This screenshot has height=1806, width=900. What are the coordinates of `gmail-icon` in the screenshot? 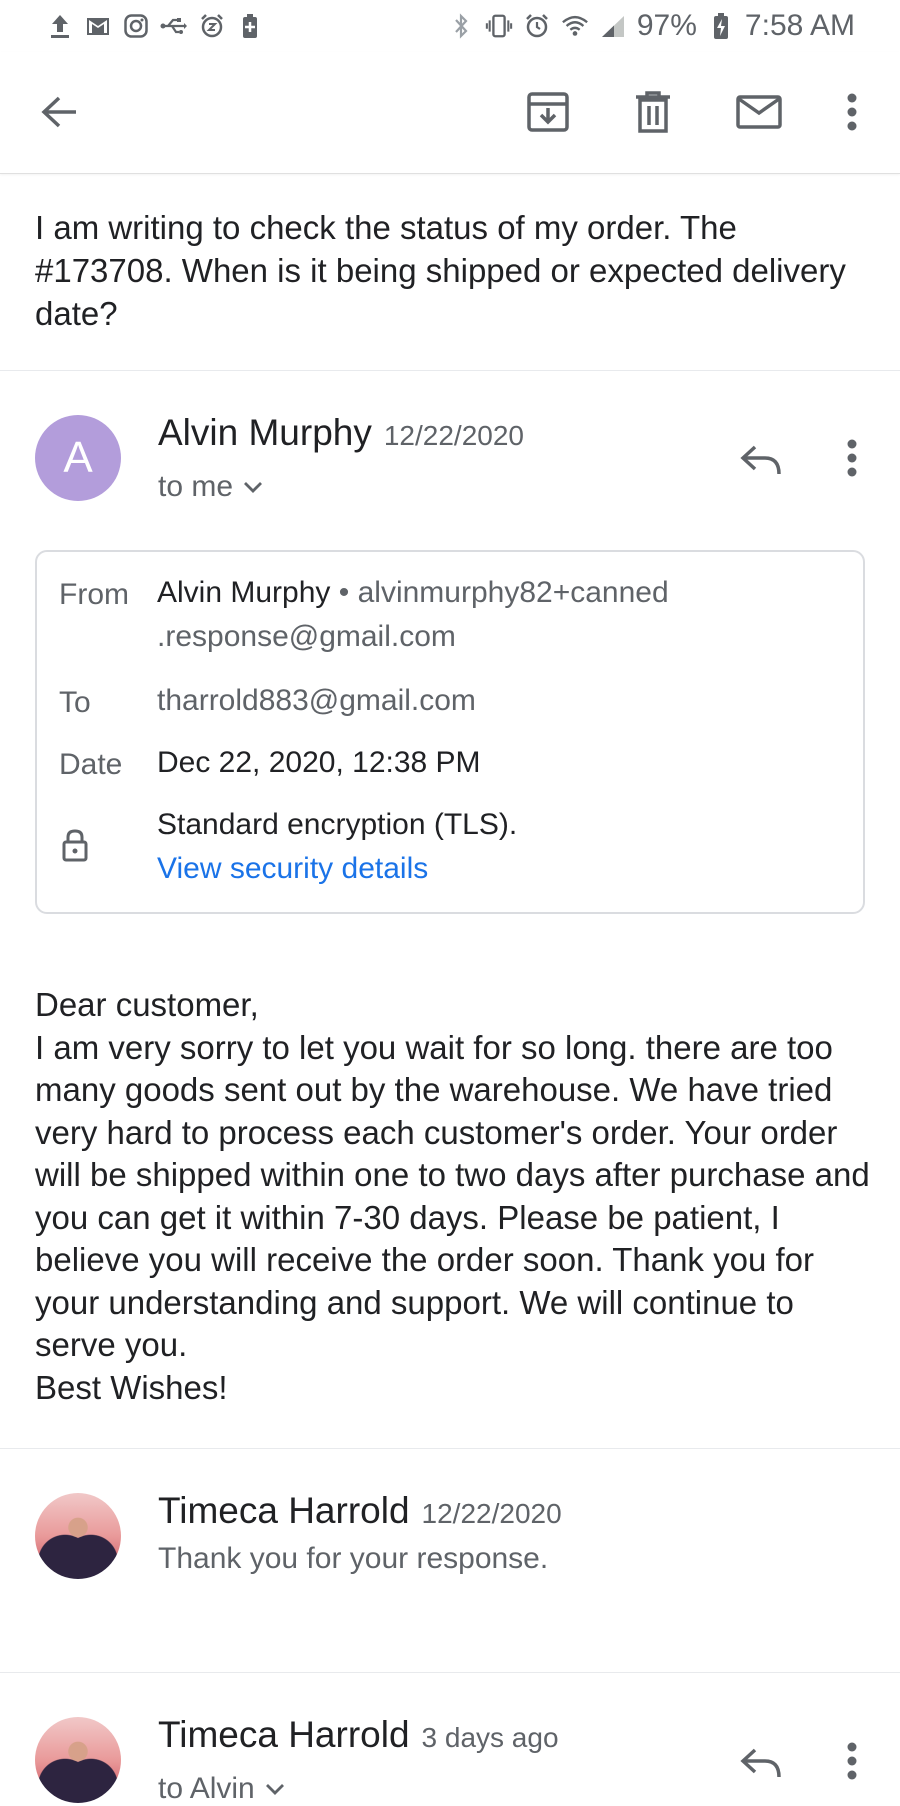 It's located at (98, 26).